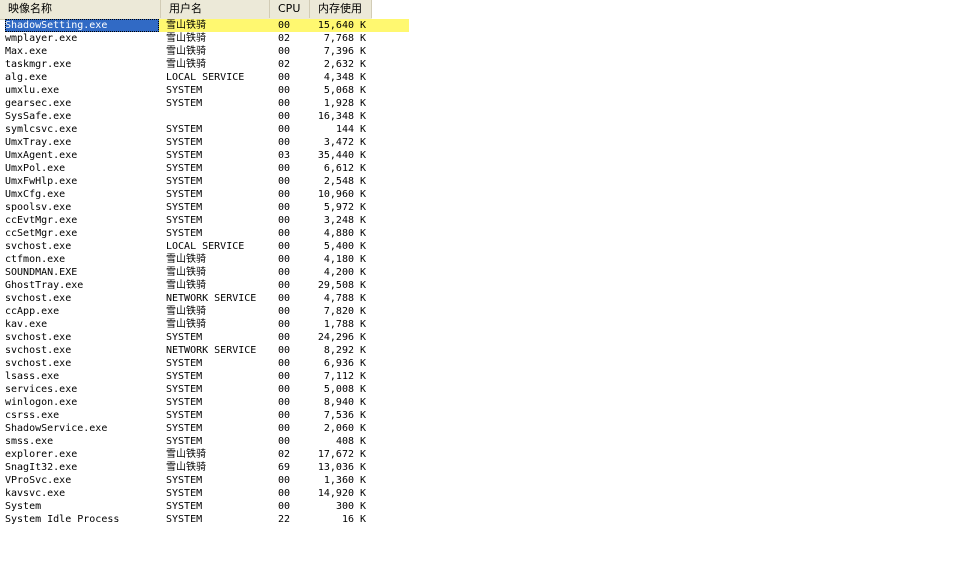  What do you see at coordinates (186, 350) in the screenshot?
I see `process-row: svchost.exe NETWORK SERVICE 00 8,292 K` at bounding box center [186, 350].